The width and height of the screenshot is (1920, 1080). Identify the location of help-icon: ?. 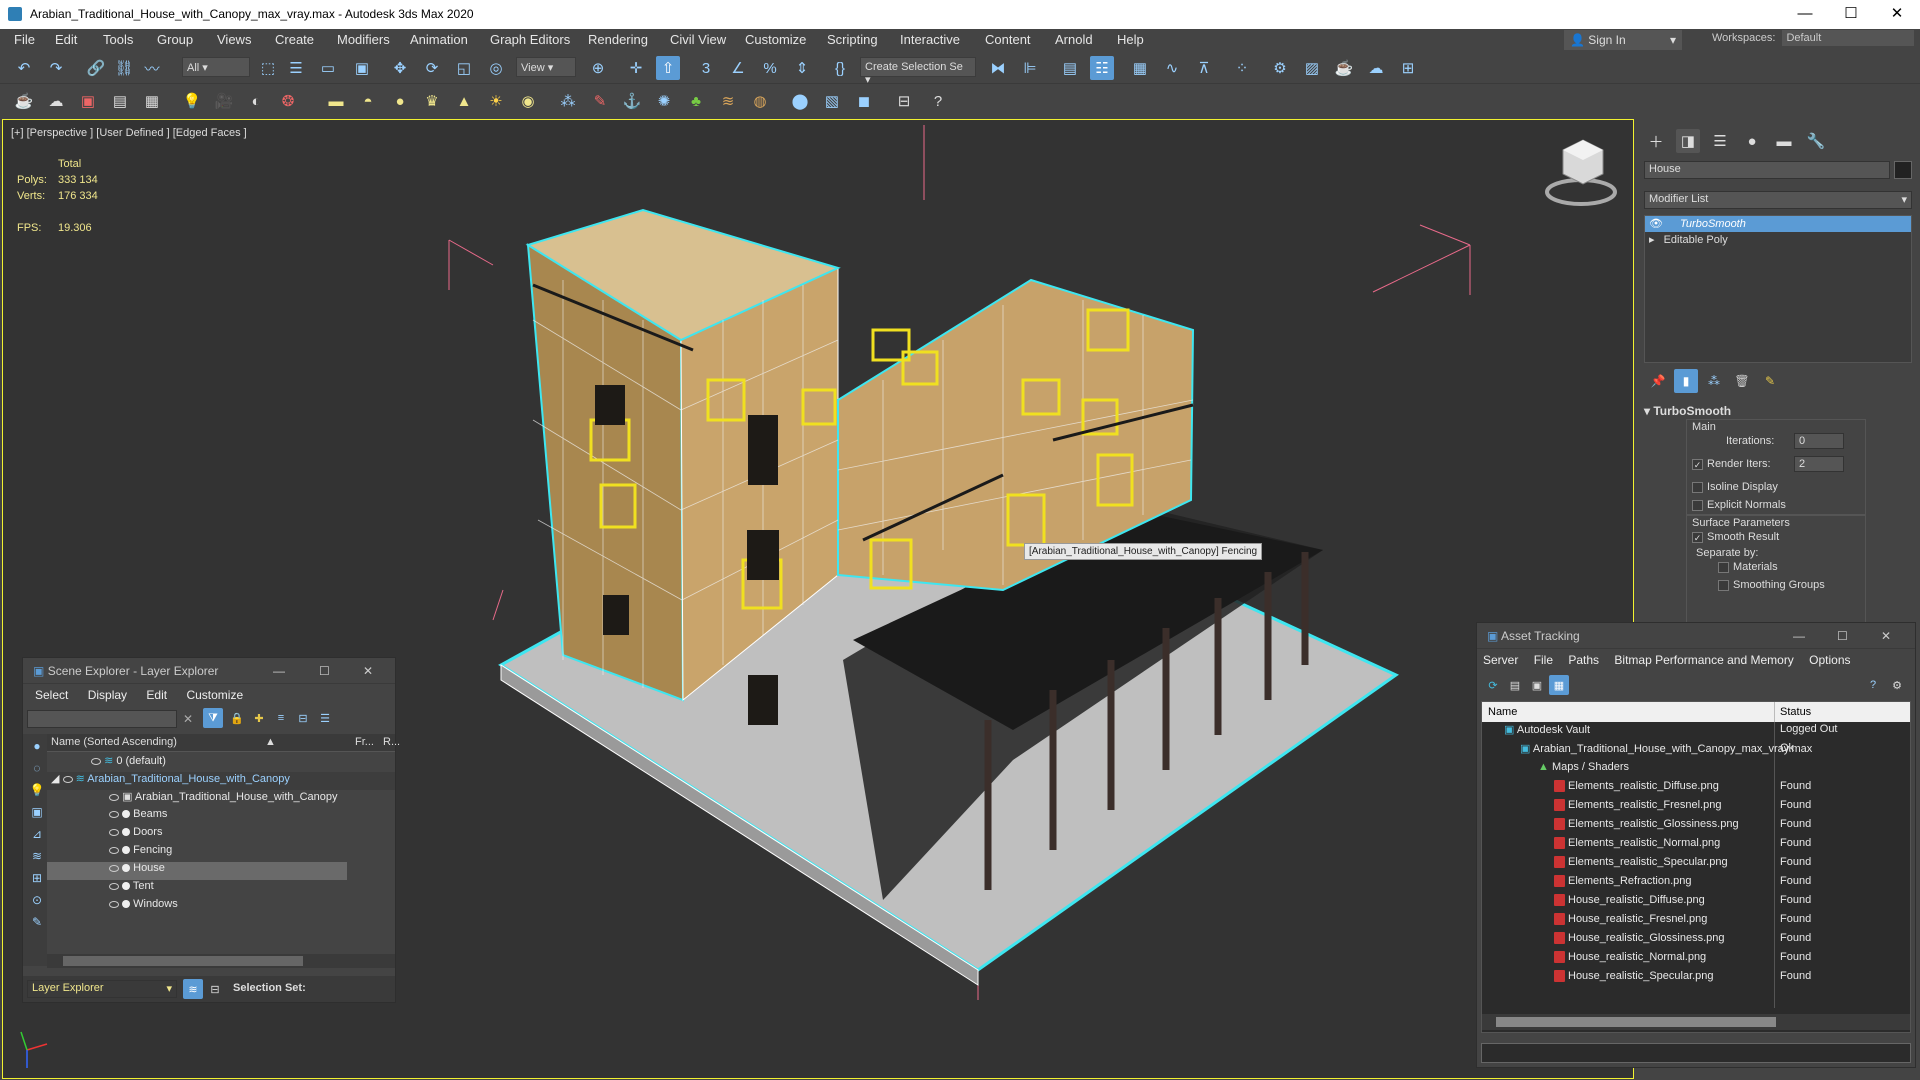
(938, 101).